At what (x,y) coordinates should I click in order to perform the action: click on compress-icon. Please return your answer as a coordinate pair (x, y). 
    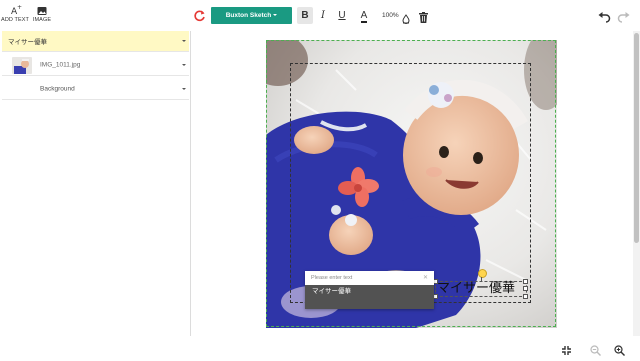
    Looking at the image, I should click on (566, 349).